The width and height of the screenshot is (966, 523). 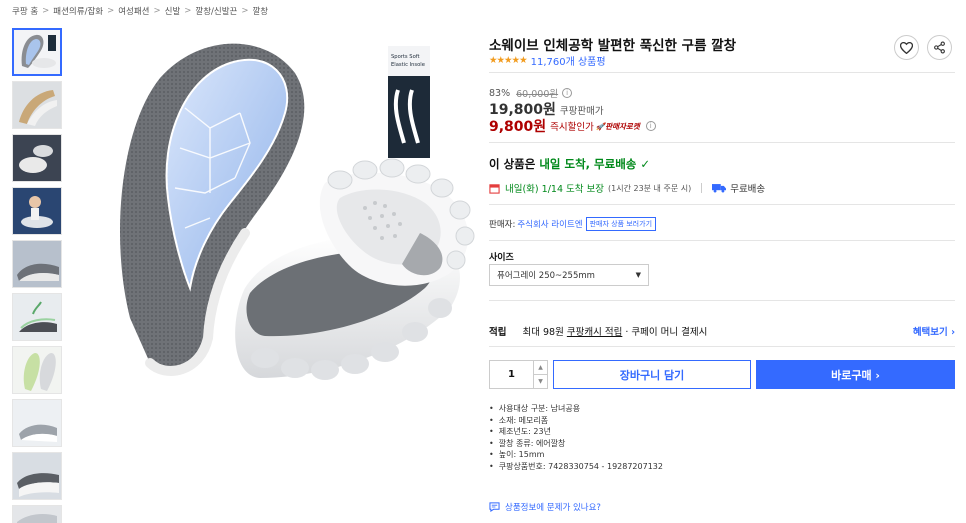 I want to click on speech-bubble-icon, so click(x=494, y=507).